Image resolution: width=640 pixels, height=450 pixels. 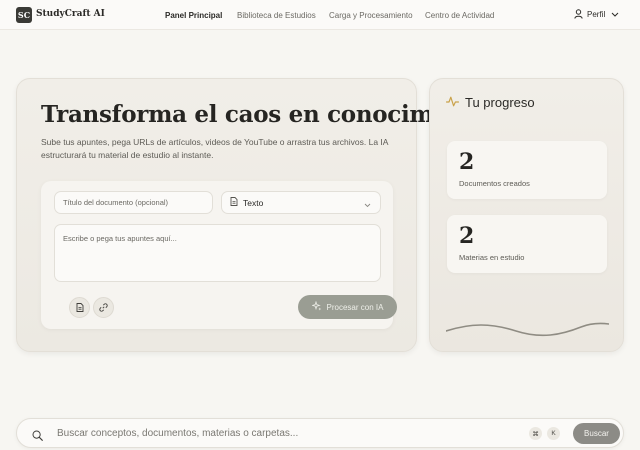 What do you see at coordinates (70, 14) in the screenshot?
I see `app-name: StudyCraft AI` at bounding box center [70, 14].